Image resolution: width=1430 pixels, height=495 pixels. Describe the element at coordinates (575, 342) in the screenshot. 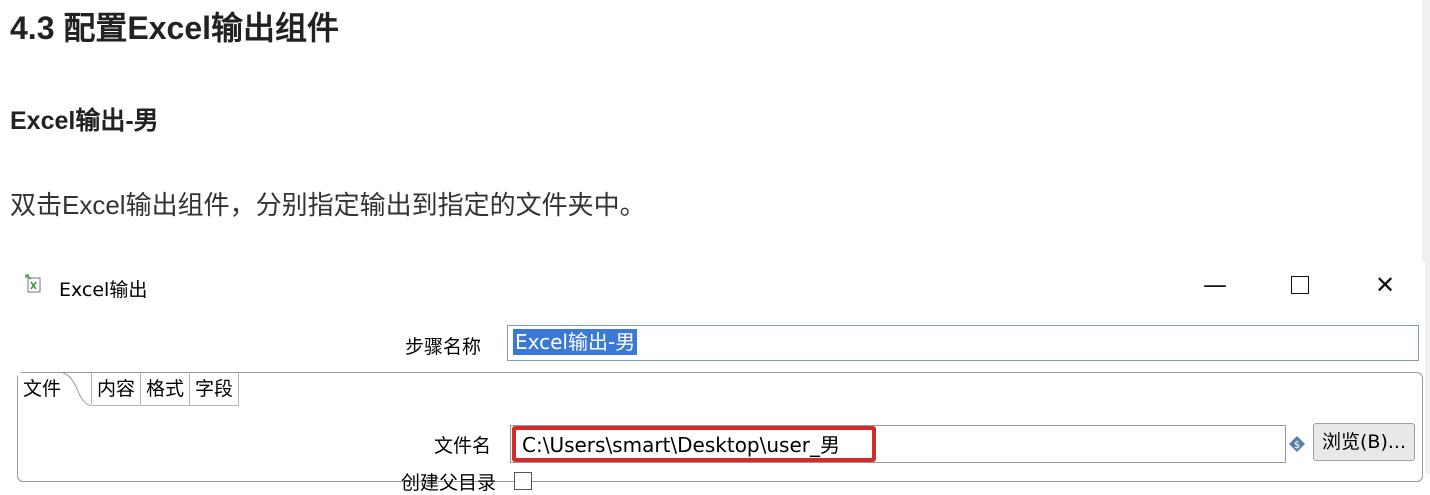

I see `step-name-value: Excel输出-男` at that location.